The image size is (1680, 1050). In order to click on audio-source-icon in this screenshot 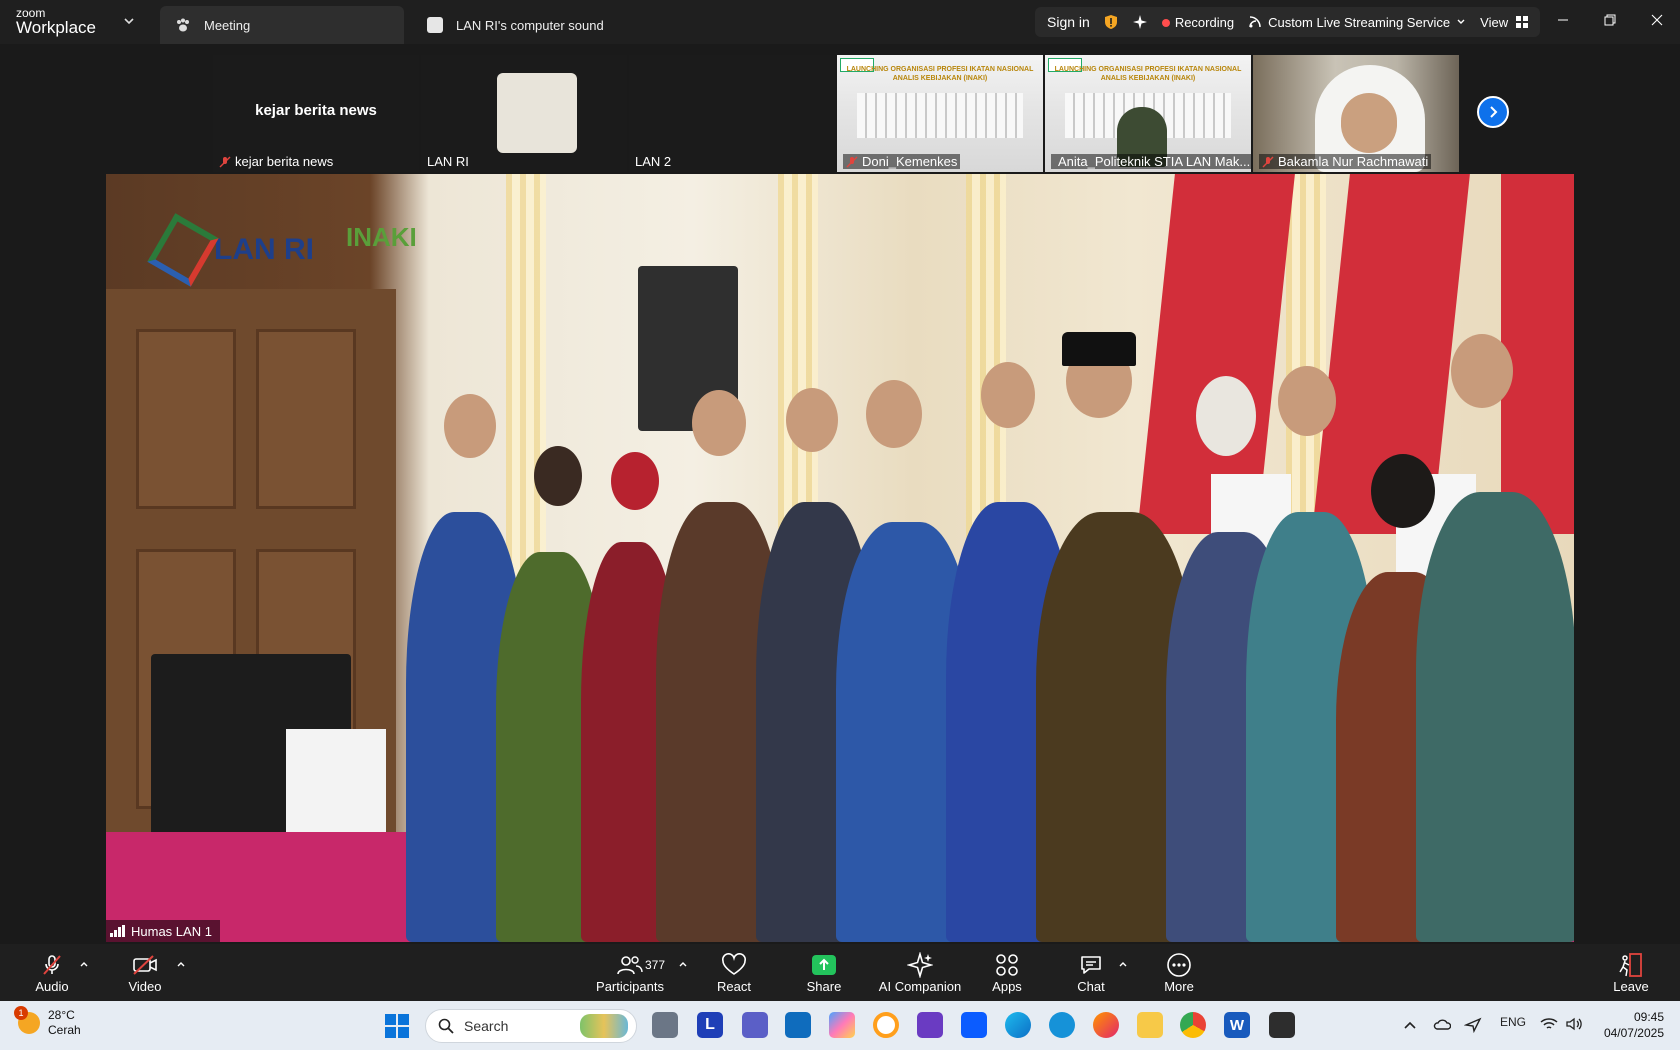, I will do `click(435, 25)`.